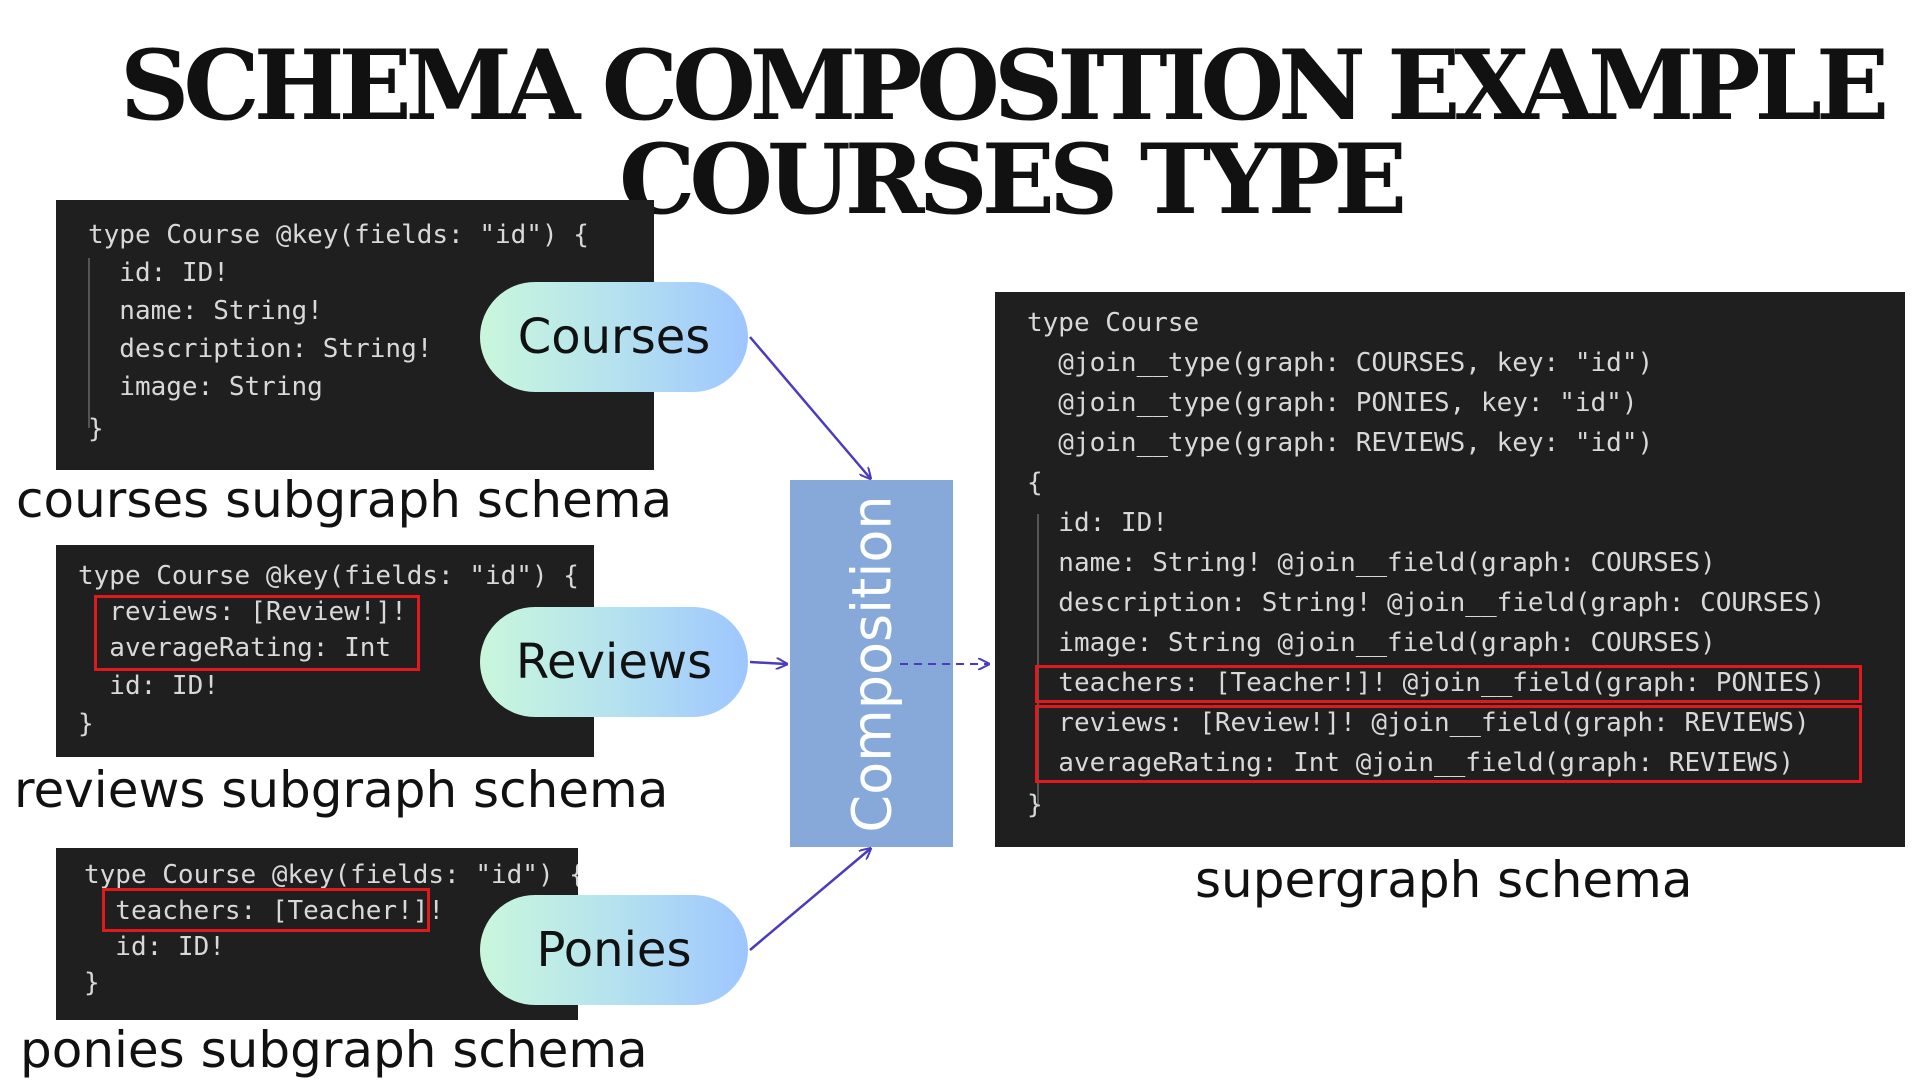  Describe the element at coordinates (809, 407) in the screenshot. I see `courses-to-composition-arrow` at that location.